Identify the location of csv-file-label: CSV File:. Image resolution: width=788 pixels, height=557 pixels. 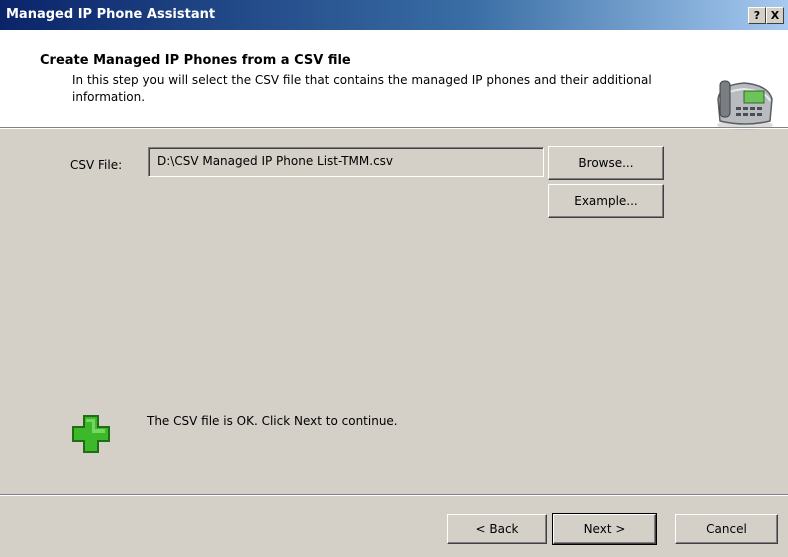
(96, 165).